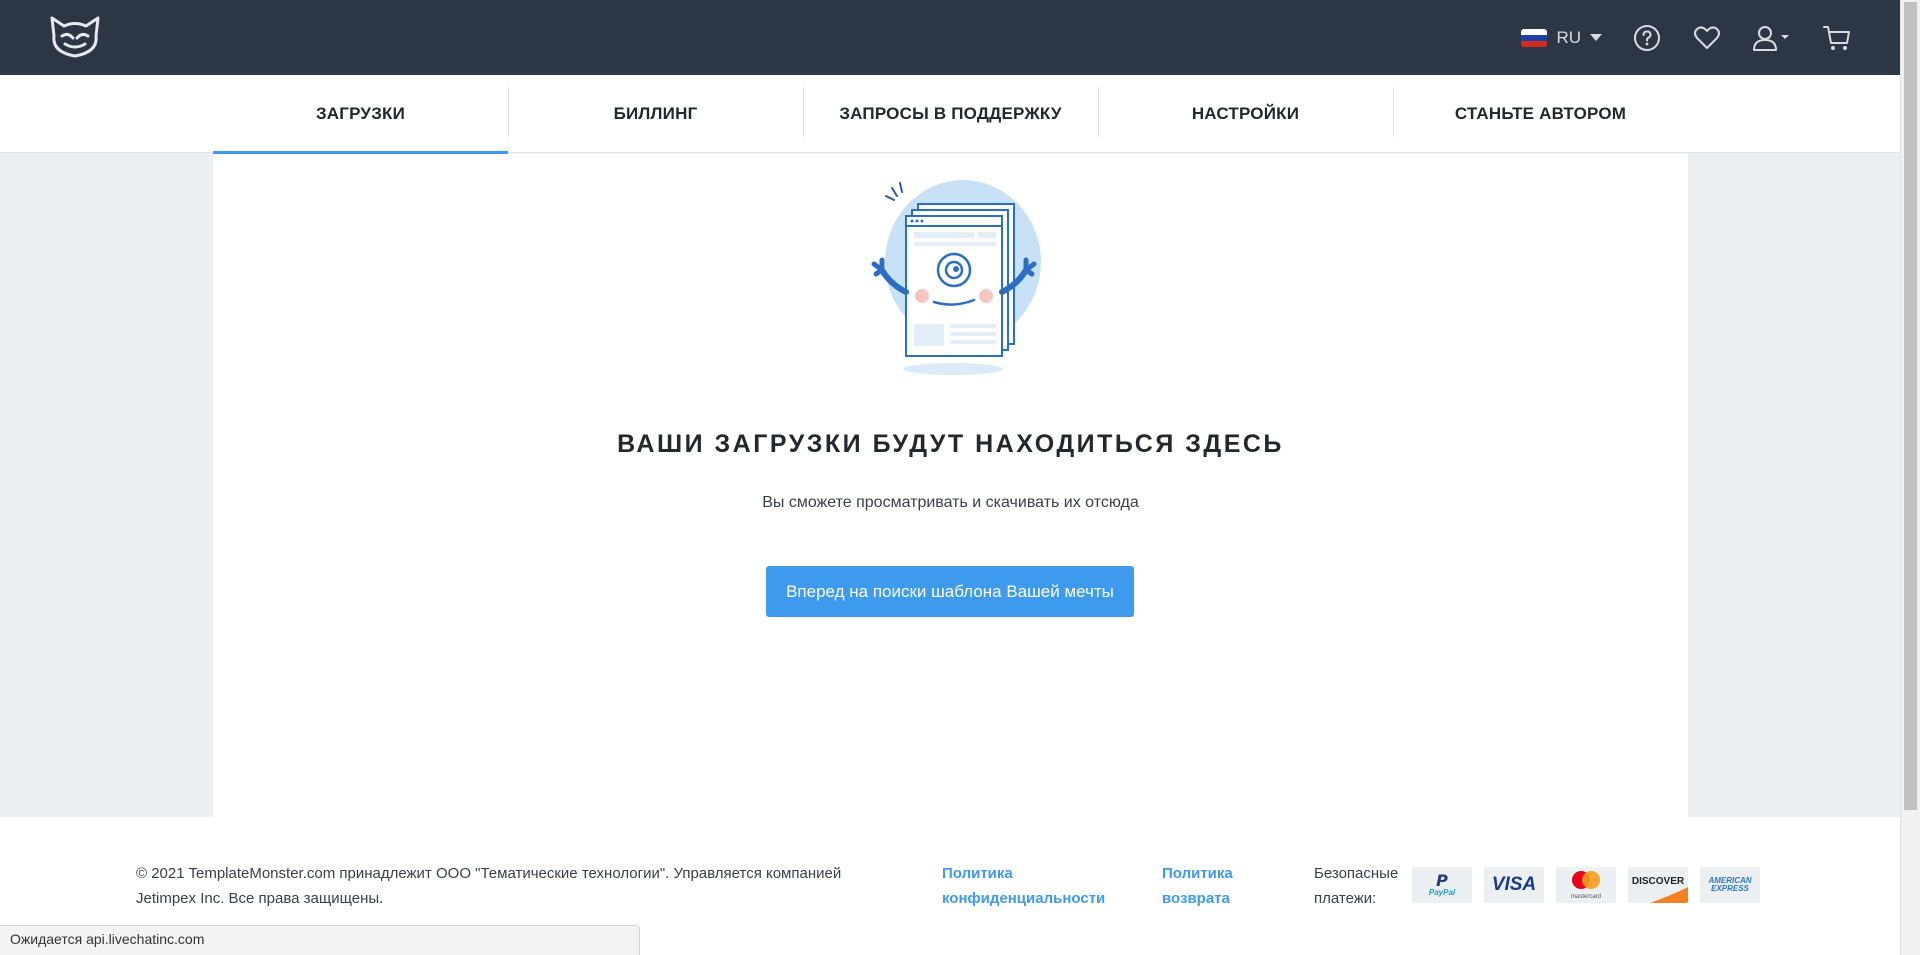 This screenshot has height=955, width=1920. I want to click on tab-downloads: ЗАГРУЗКИ, so click(360, 114).